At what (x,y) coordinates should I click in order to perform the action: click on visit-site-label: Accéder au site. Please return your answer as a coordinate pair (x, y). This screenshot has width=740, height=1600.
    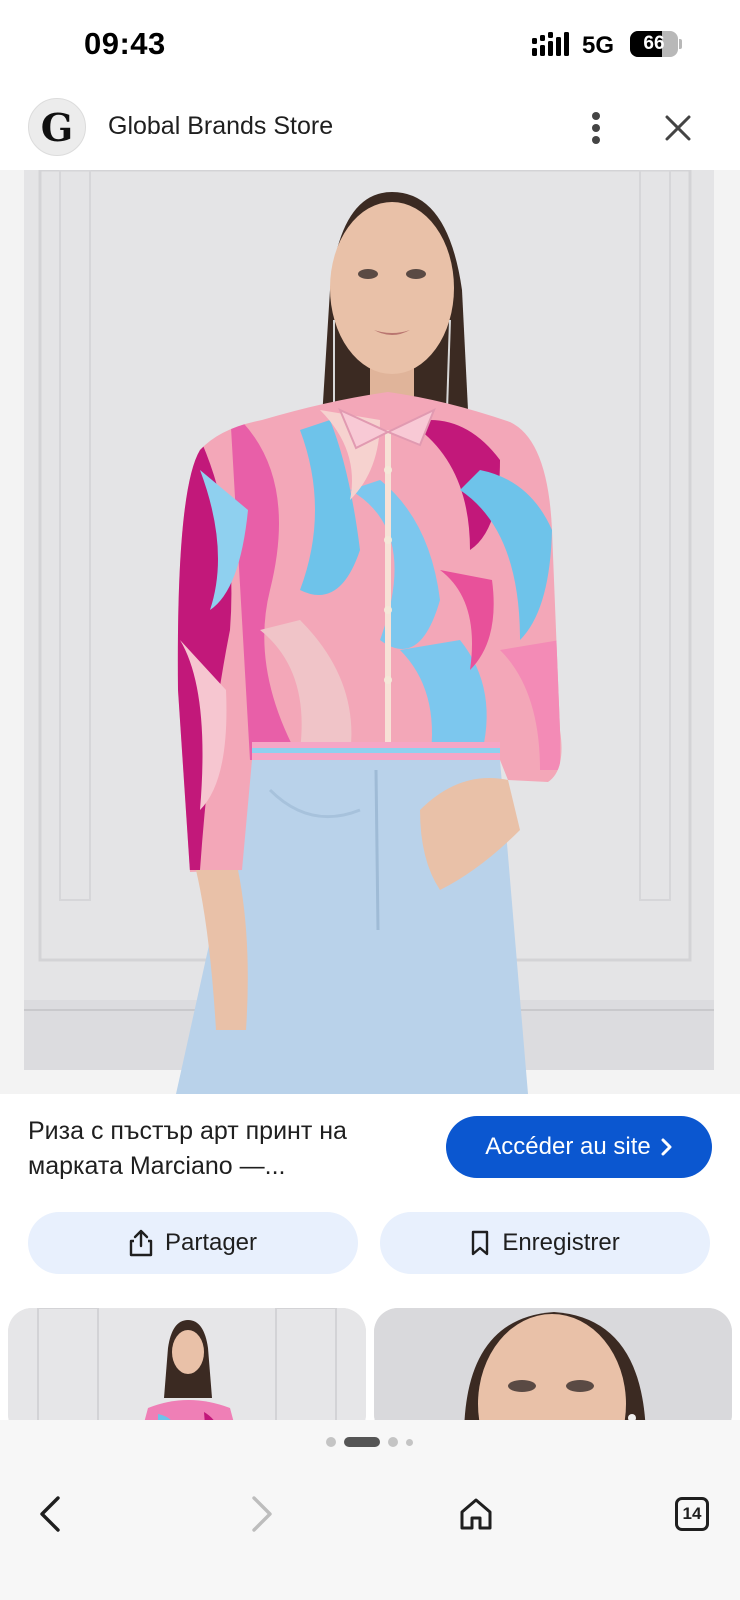
    Looking at the image, I should click on (568, 1146).